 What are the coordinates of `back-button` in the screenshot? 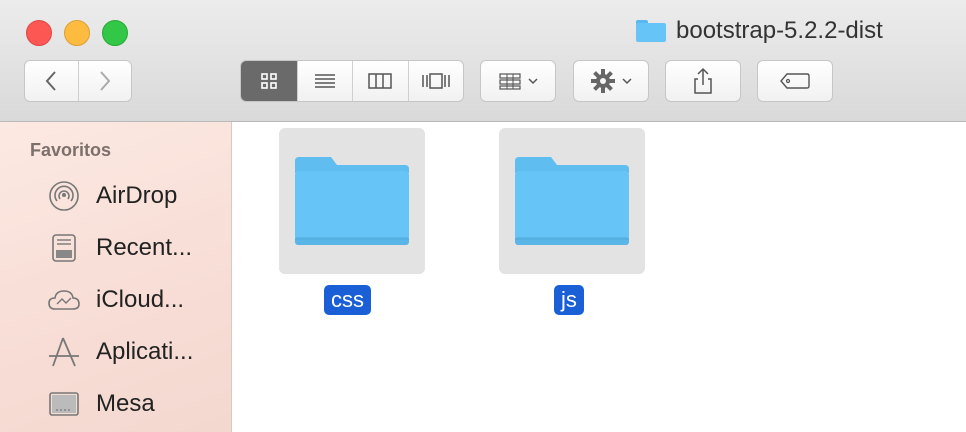 It's located at (51, 81).